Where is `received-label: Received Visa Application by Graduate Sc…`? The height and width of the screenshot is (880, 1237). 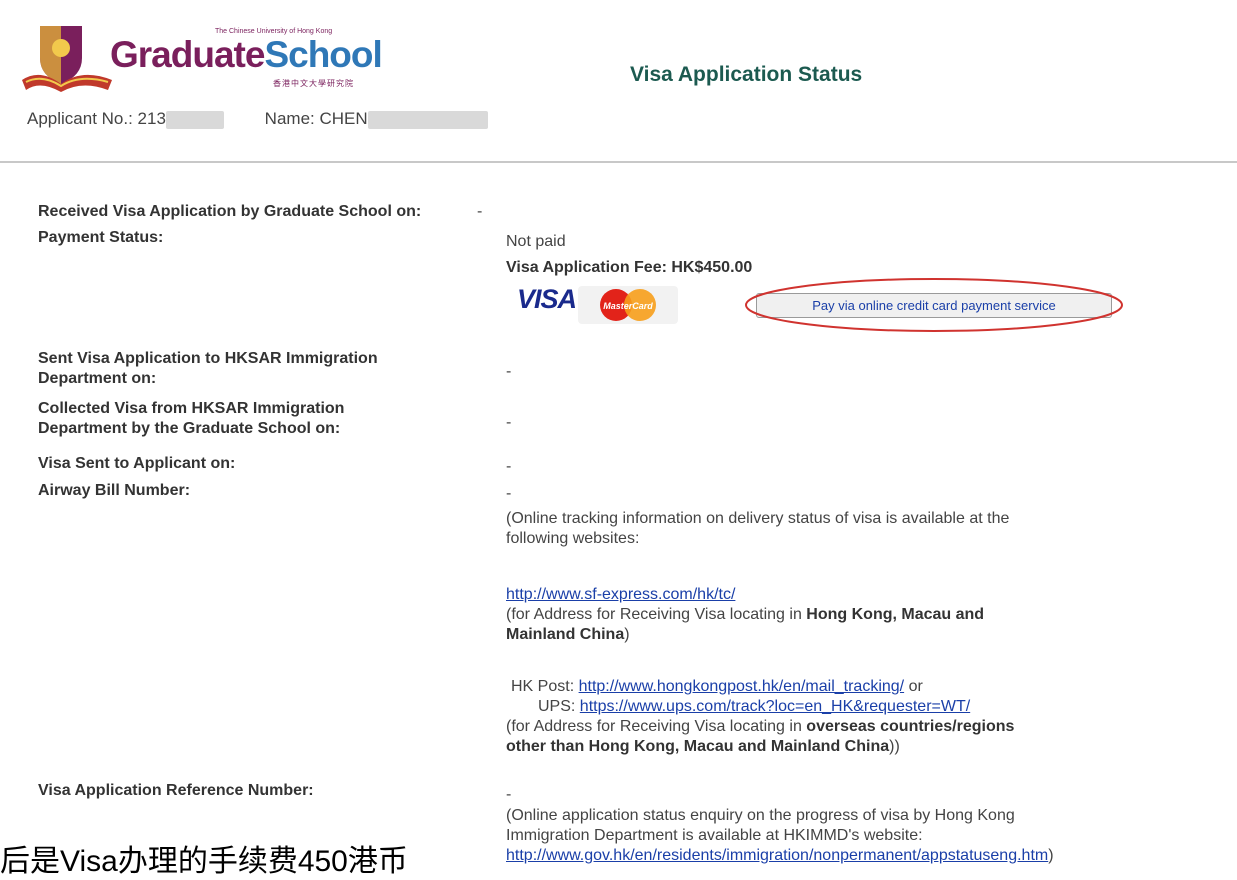 received-label: Received Visa Application by Graduate Sc… is located at coordinates (230, 211).